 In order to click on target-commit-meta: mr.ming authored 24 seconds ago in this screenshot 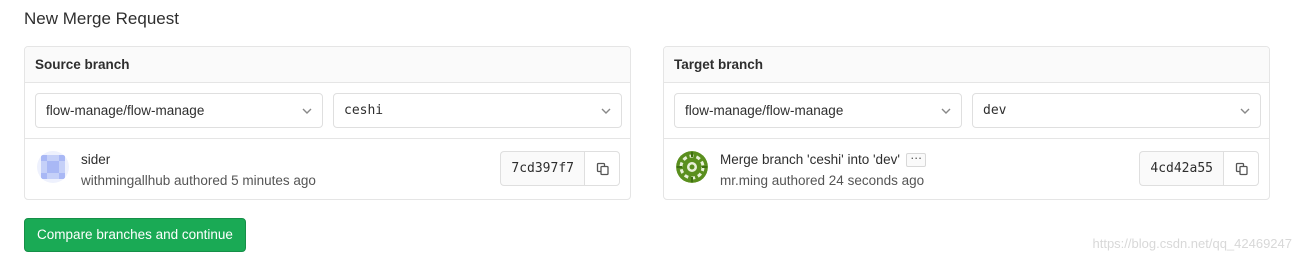, I will do `click(822, 180)`.